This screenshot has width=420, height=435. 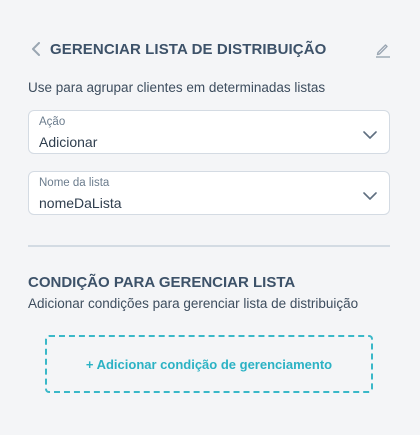 I want to click on section-divider, so click(x=209, y=246).